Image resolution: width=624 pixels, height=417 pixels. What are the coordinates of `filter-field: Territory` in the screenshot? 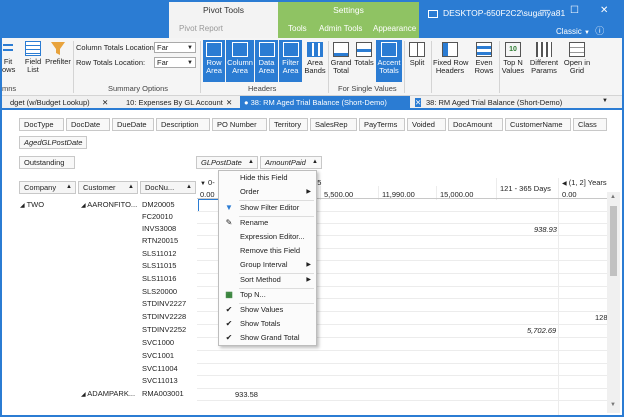 It's located at (288, 124).